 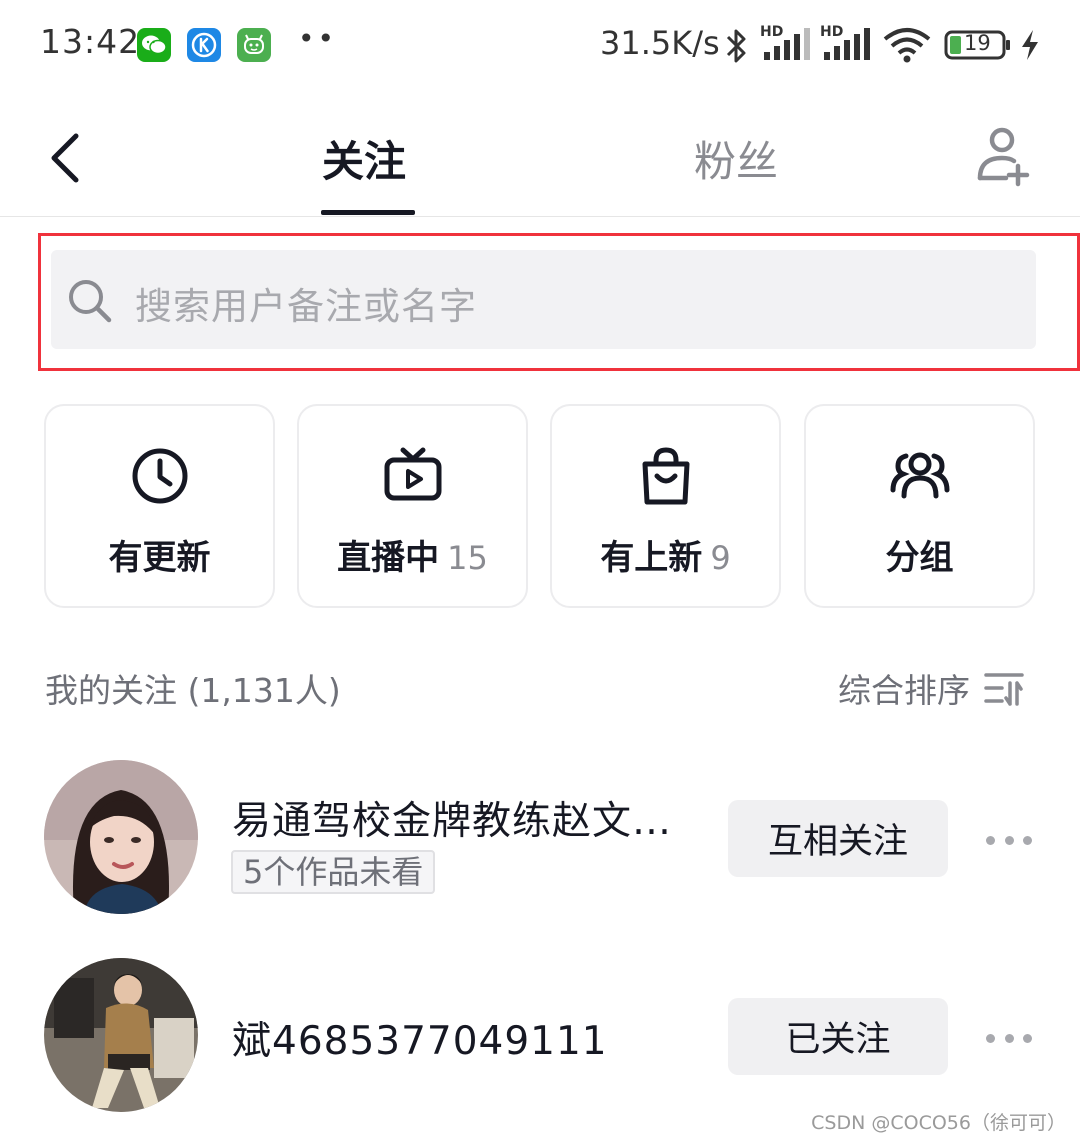 What do you see at coordinates (907, 45) in the screenshot?
I see `wifi-icon` at bounding box center [907, 45].